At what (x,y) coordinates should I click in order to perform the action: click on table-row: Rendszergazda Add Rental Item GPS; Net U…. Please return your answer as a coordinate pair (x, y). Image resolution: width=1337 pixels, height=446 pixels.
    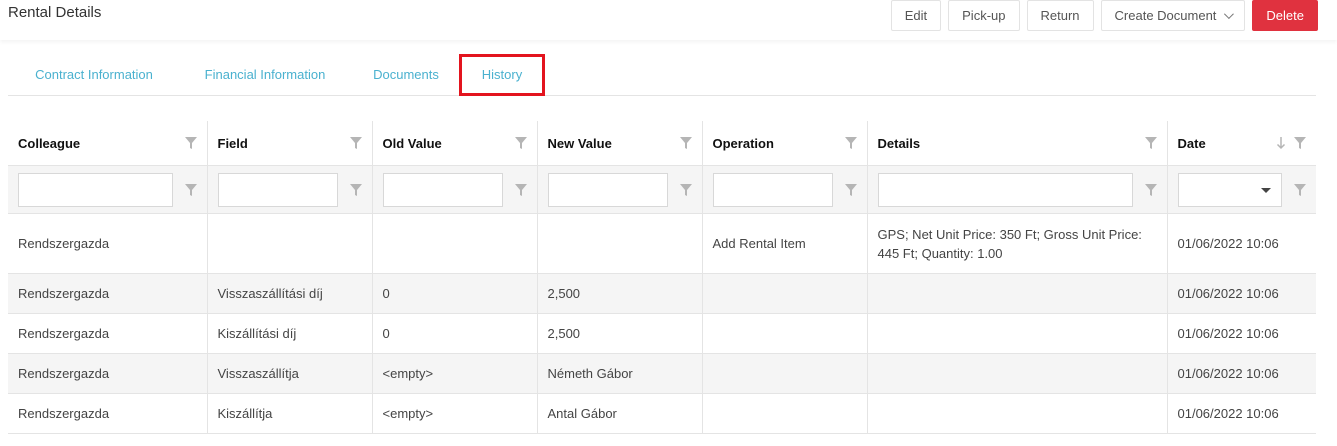
    Looking at the image, I should click on (662, 243).